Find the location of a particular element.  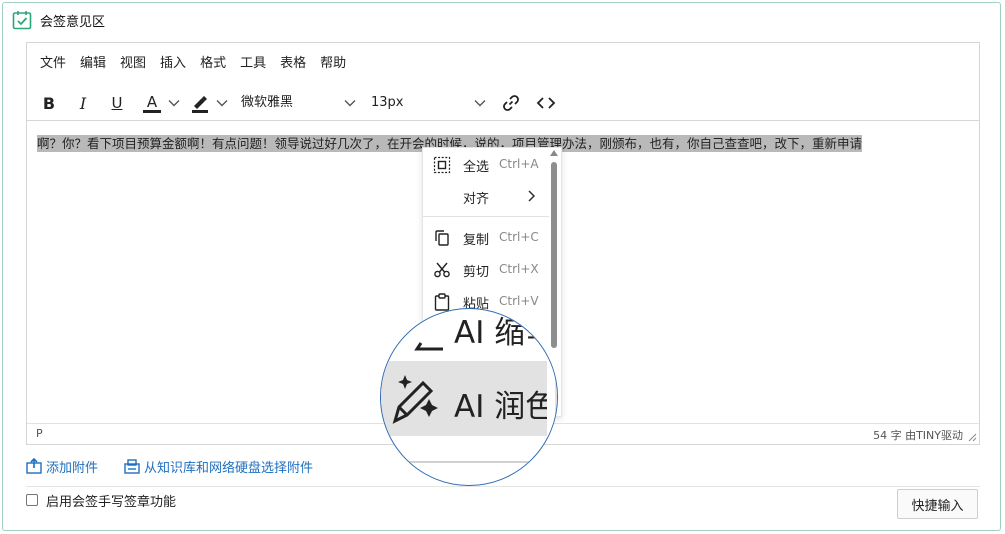

copy-icon is located at coordinates (442, 238).